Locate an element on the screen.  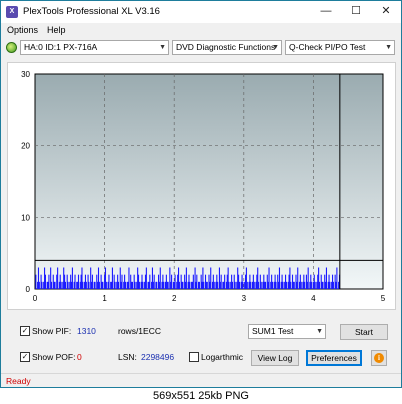
menu-bar: Options Help is located at coordinates (201, 30).